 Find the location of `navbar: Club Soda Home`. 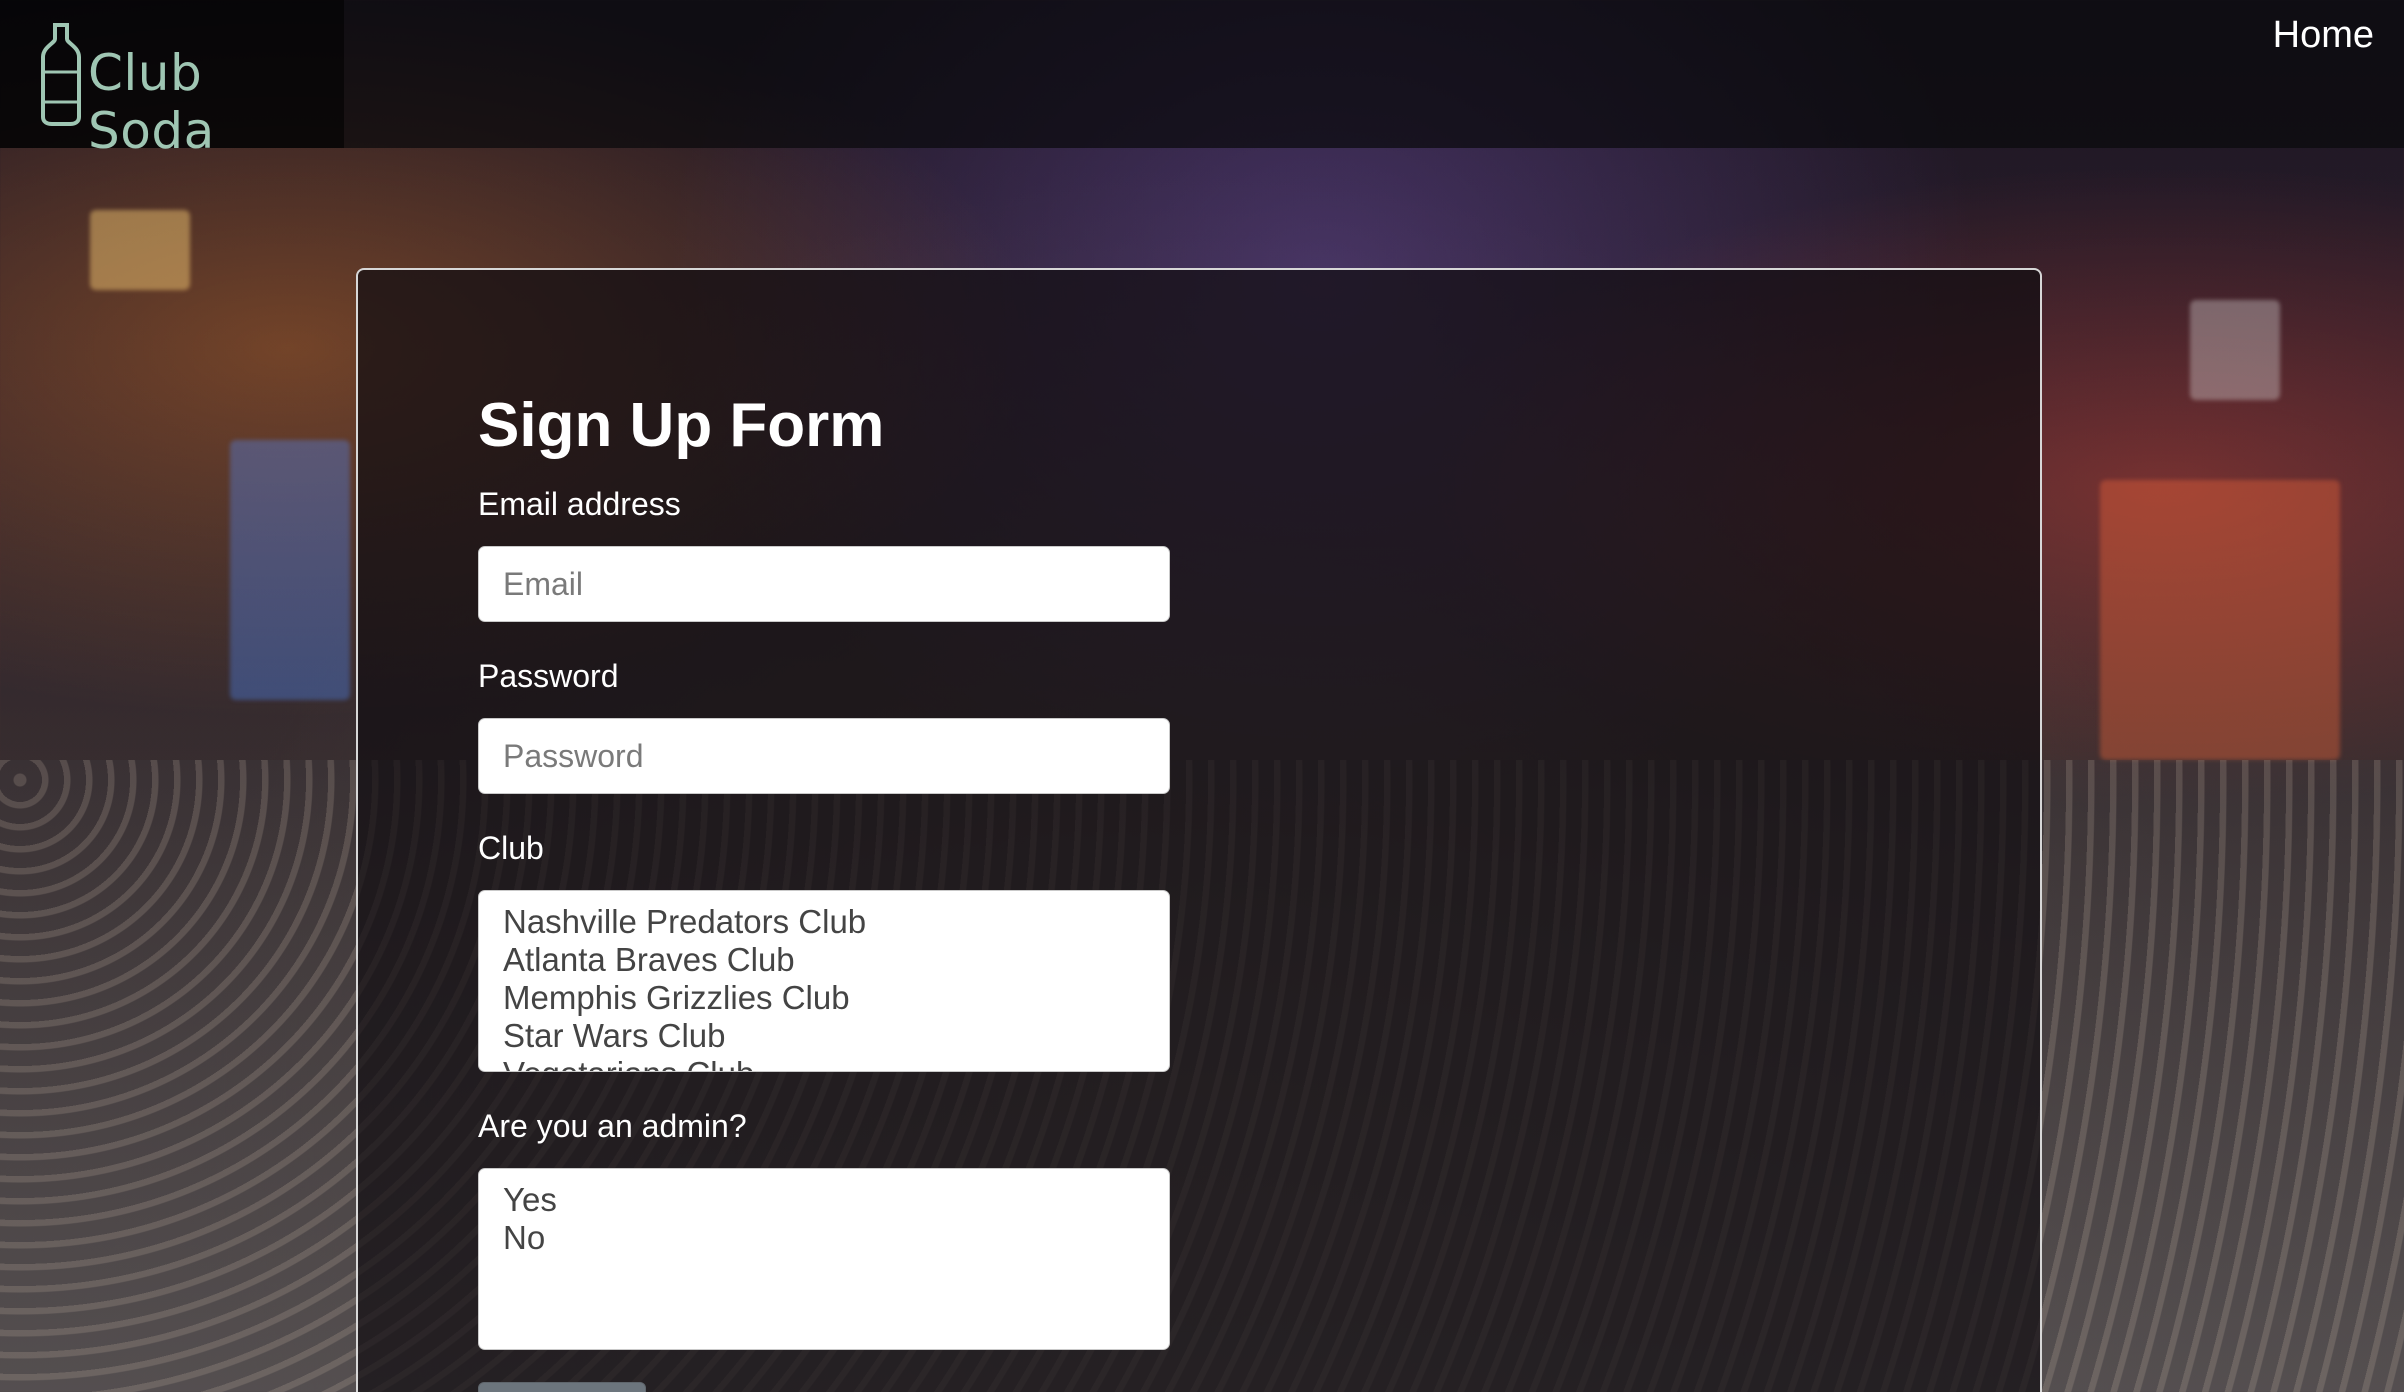

navbar: Club Soda Home is located at coordinates (1202, 80).